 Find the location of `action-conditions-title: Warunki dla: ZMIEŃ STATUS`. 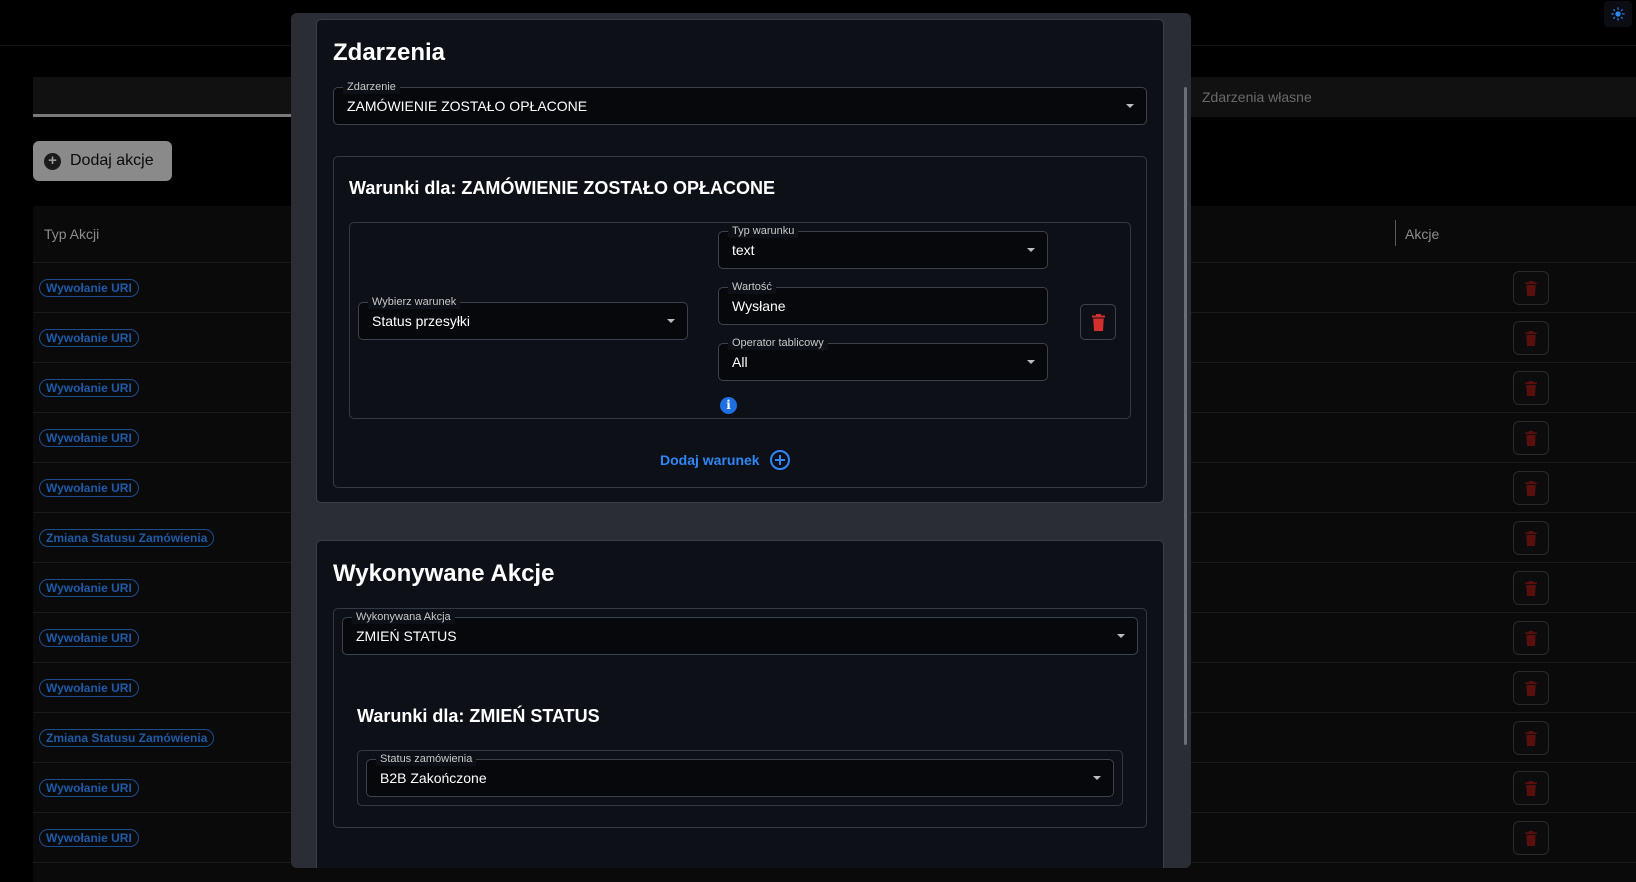

action-conditions-title: Warunki dla: ZMIEŃ STATUS is located at coordinates (478, 716).